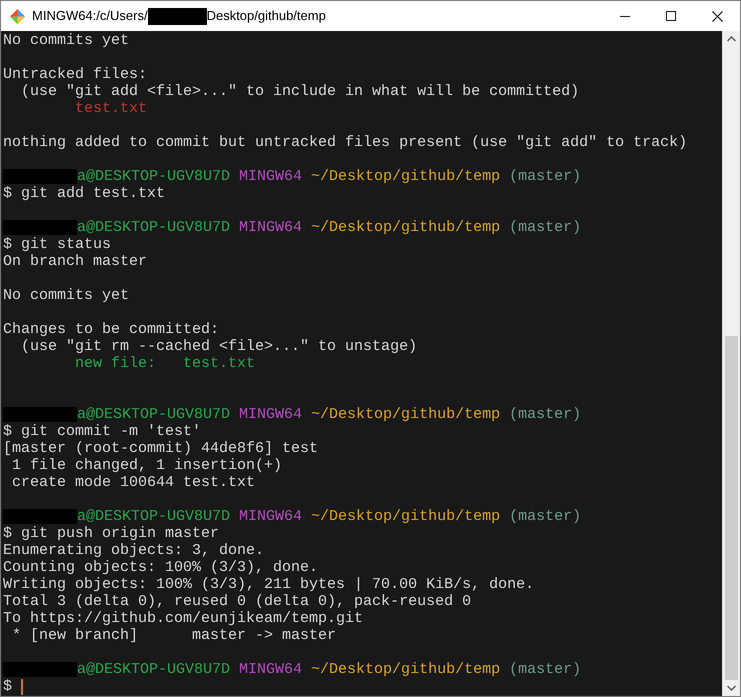 This screenshot has height=697, width=741. What do you see at coordinates (268, 584) in the screenshot?
I see `terminal-line: Writing objects: 100% (3/3), 211 bytes | 70.00 KiB/s, done.` at bounding box center [268, 584].